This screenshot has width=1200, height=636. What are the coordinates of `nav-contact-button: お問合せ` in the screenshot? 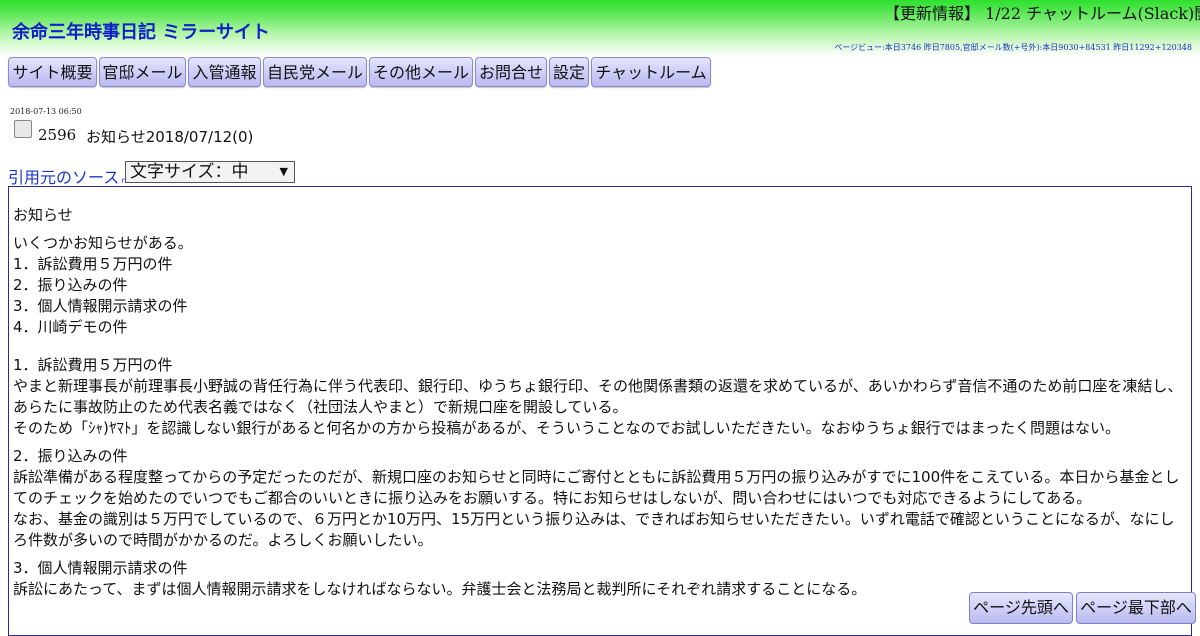 It's located at (511, 72).